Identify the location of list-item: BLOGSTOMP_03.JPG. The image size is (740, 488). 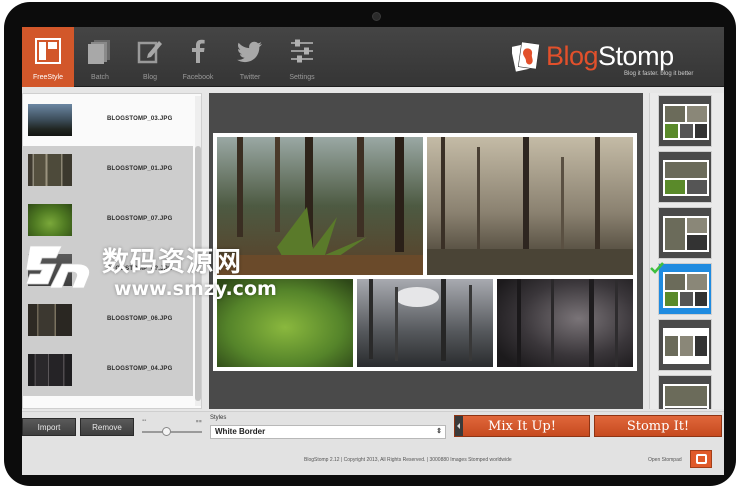
(108, 121).